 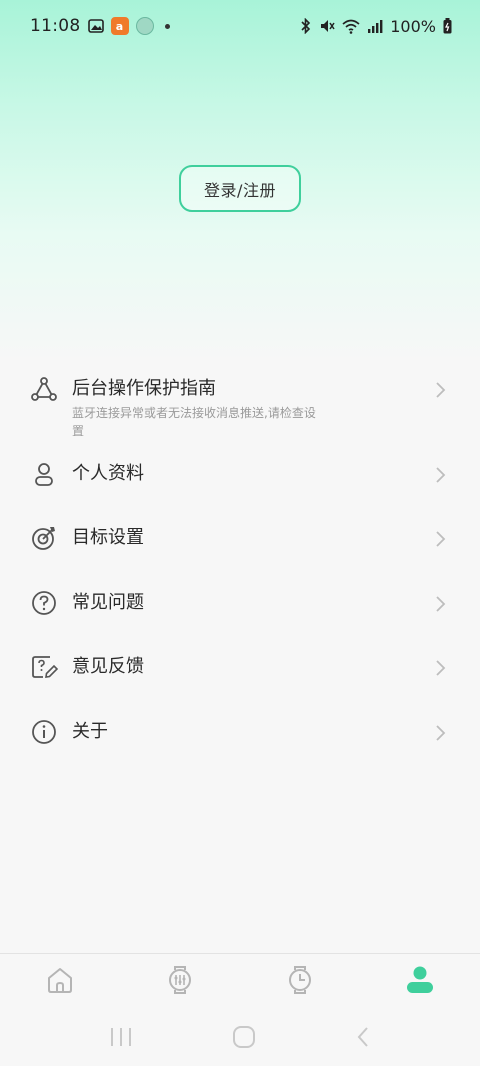 I want to click on clock-watch-icon, so click(x=300, y=979).